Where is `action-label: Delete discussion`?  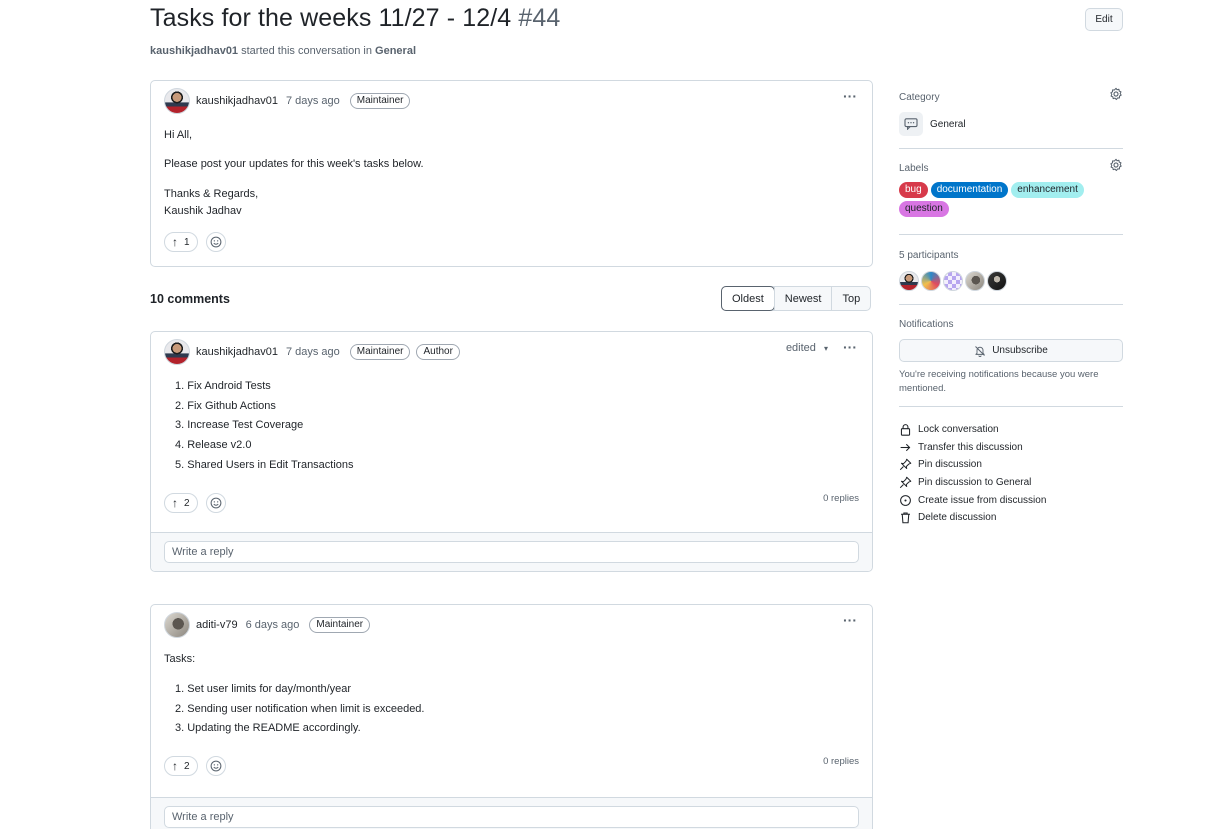
action-label: Delete discussion is located at coordinates (957, 518).